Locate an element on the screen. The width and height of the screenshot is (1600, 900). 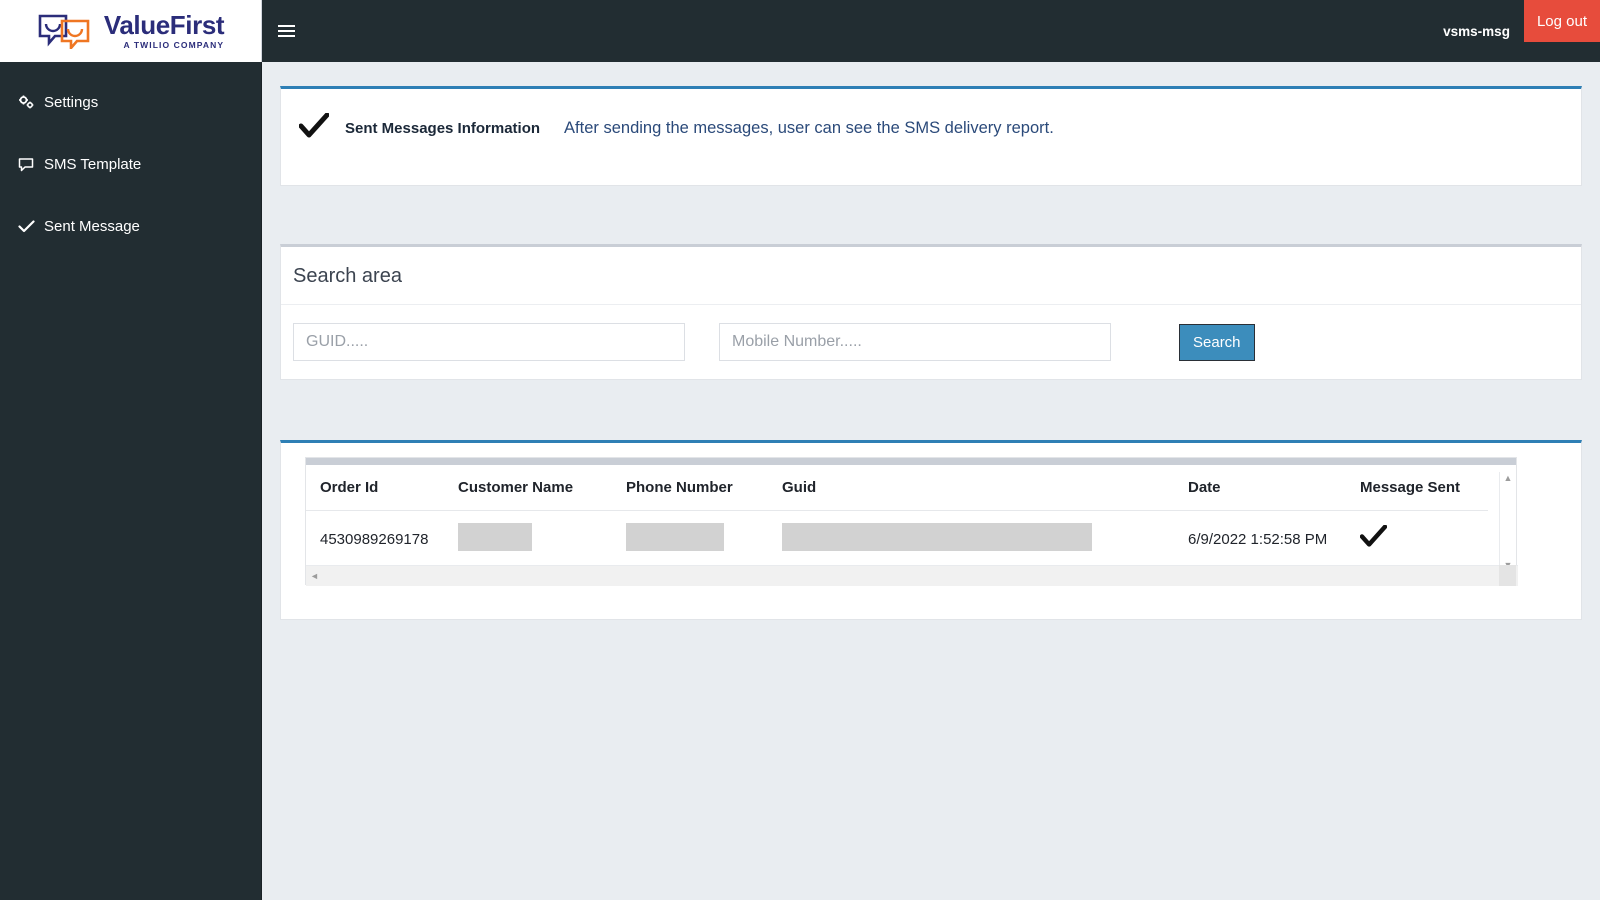
sidebar-item-sms-template: SMS Template is located at coordinates (130, 164).